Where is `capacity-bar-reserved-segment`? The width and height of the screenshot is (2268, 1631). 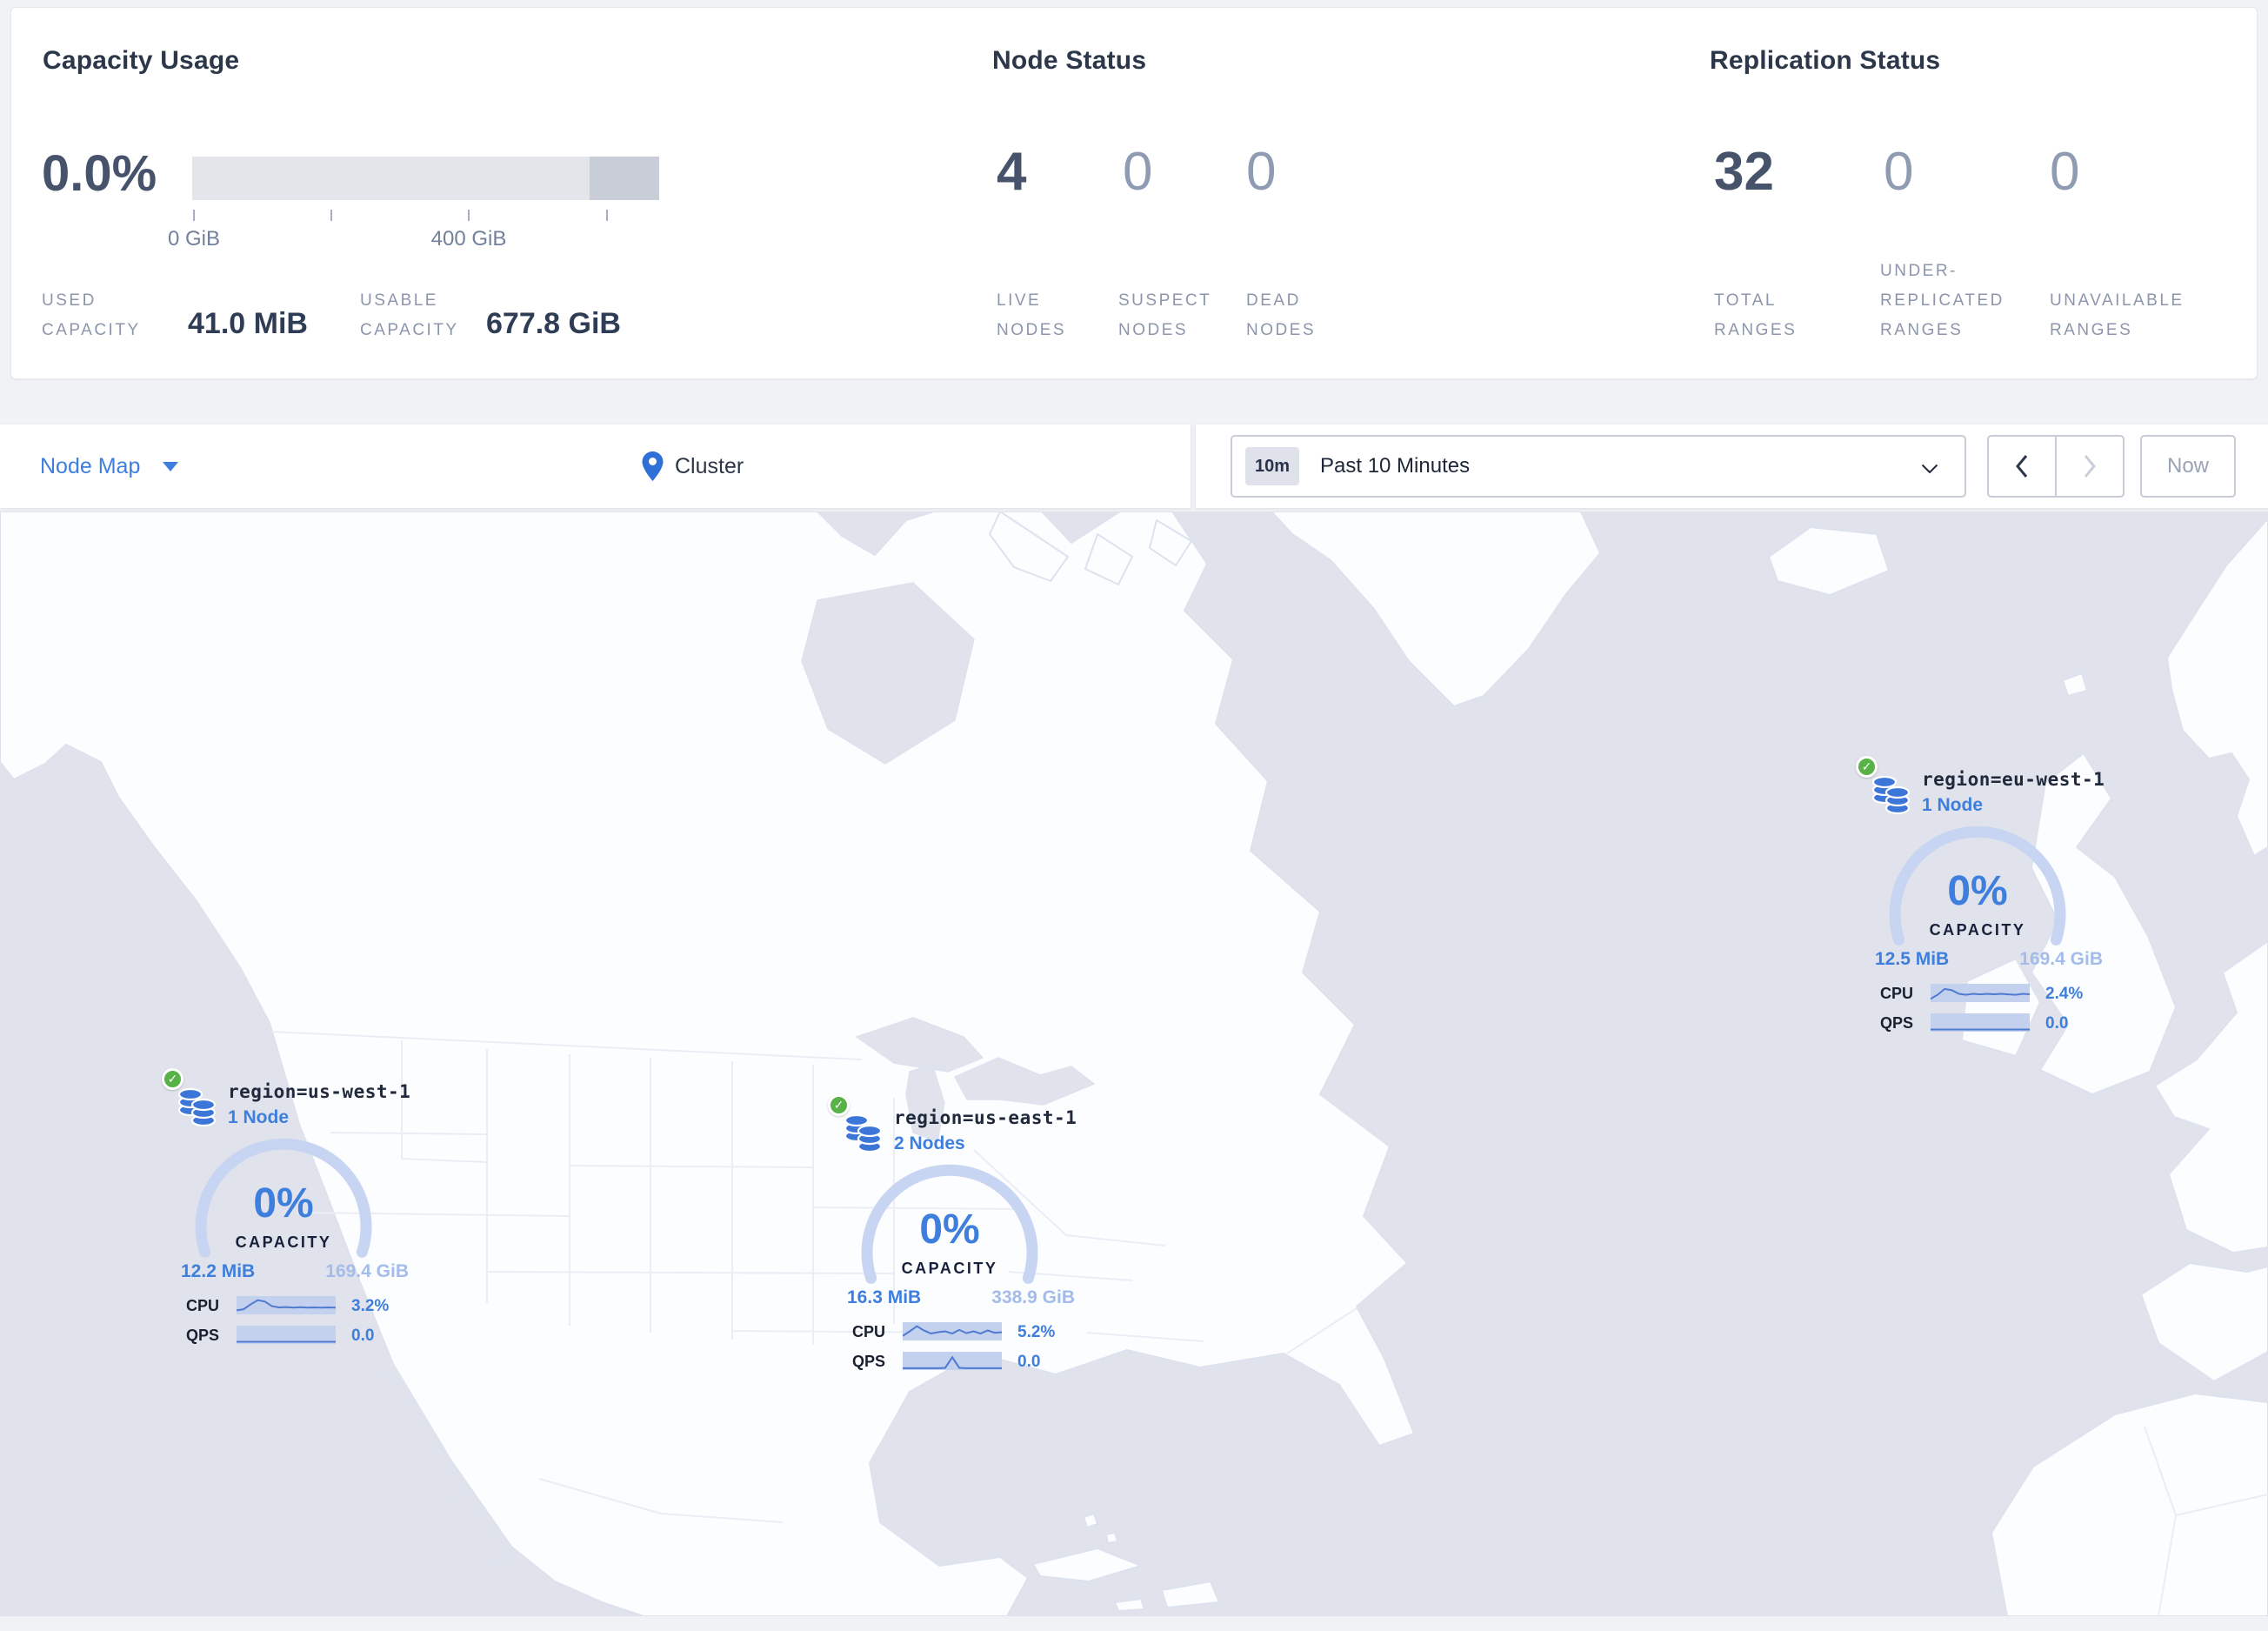 capacity-bar-reserved-segment is located at coordinates (624, 178).